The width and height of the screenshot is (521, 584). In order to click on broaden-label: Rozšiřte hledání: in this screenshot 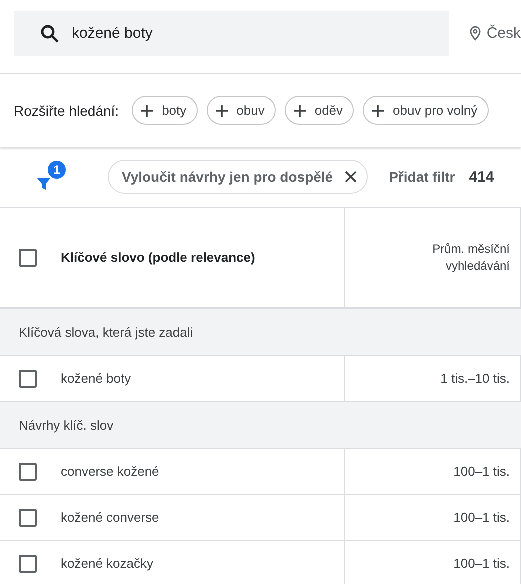, I will do `click(67, 110)`.